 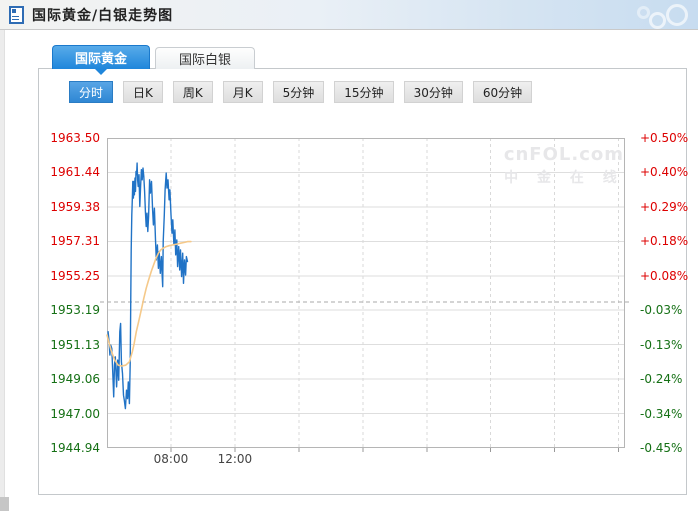 I want to click on price-line, so click(x=148, y=286).